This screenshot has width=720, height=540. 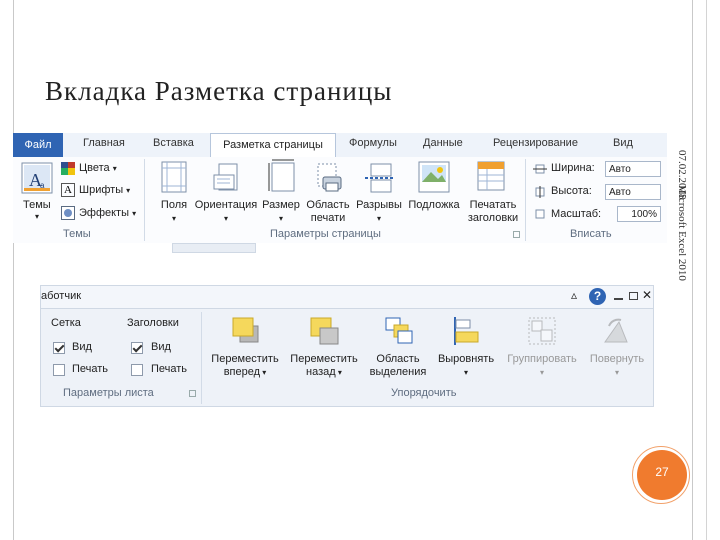 What do you see at coordinates (379, 212) in the screenshot?
I see `breaks-button: Разрывы ▾` at bounding box center [379, 212].